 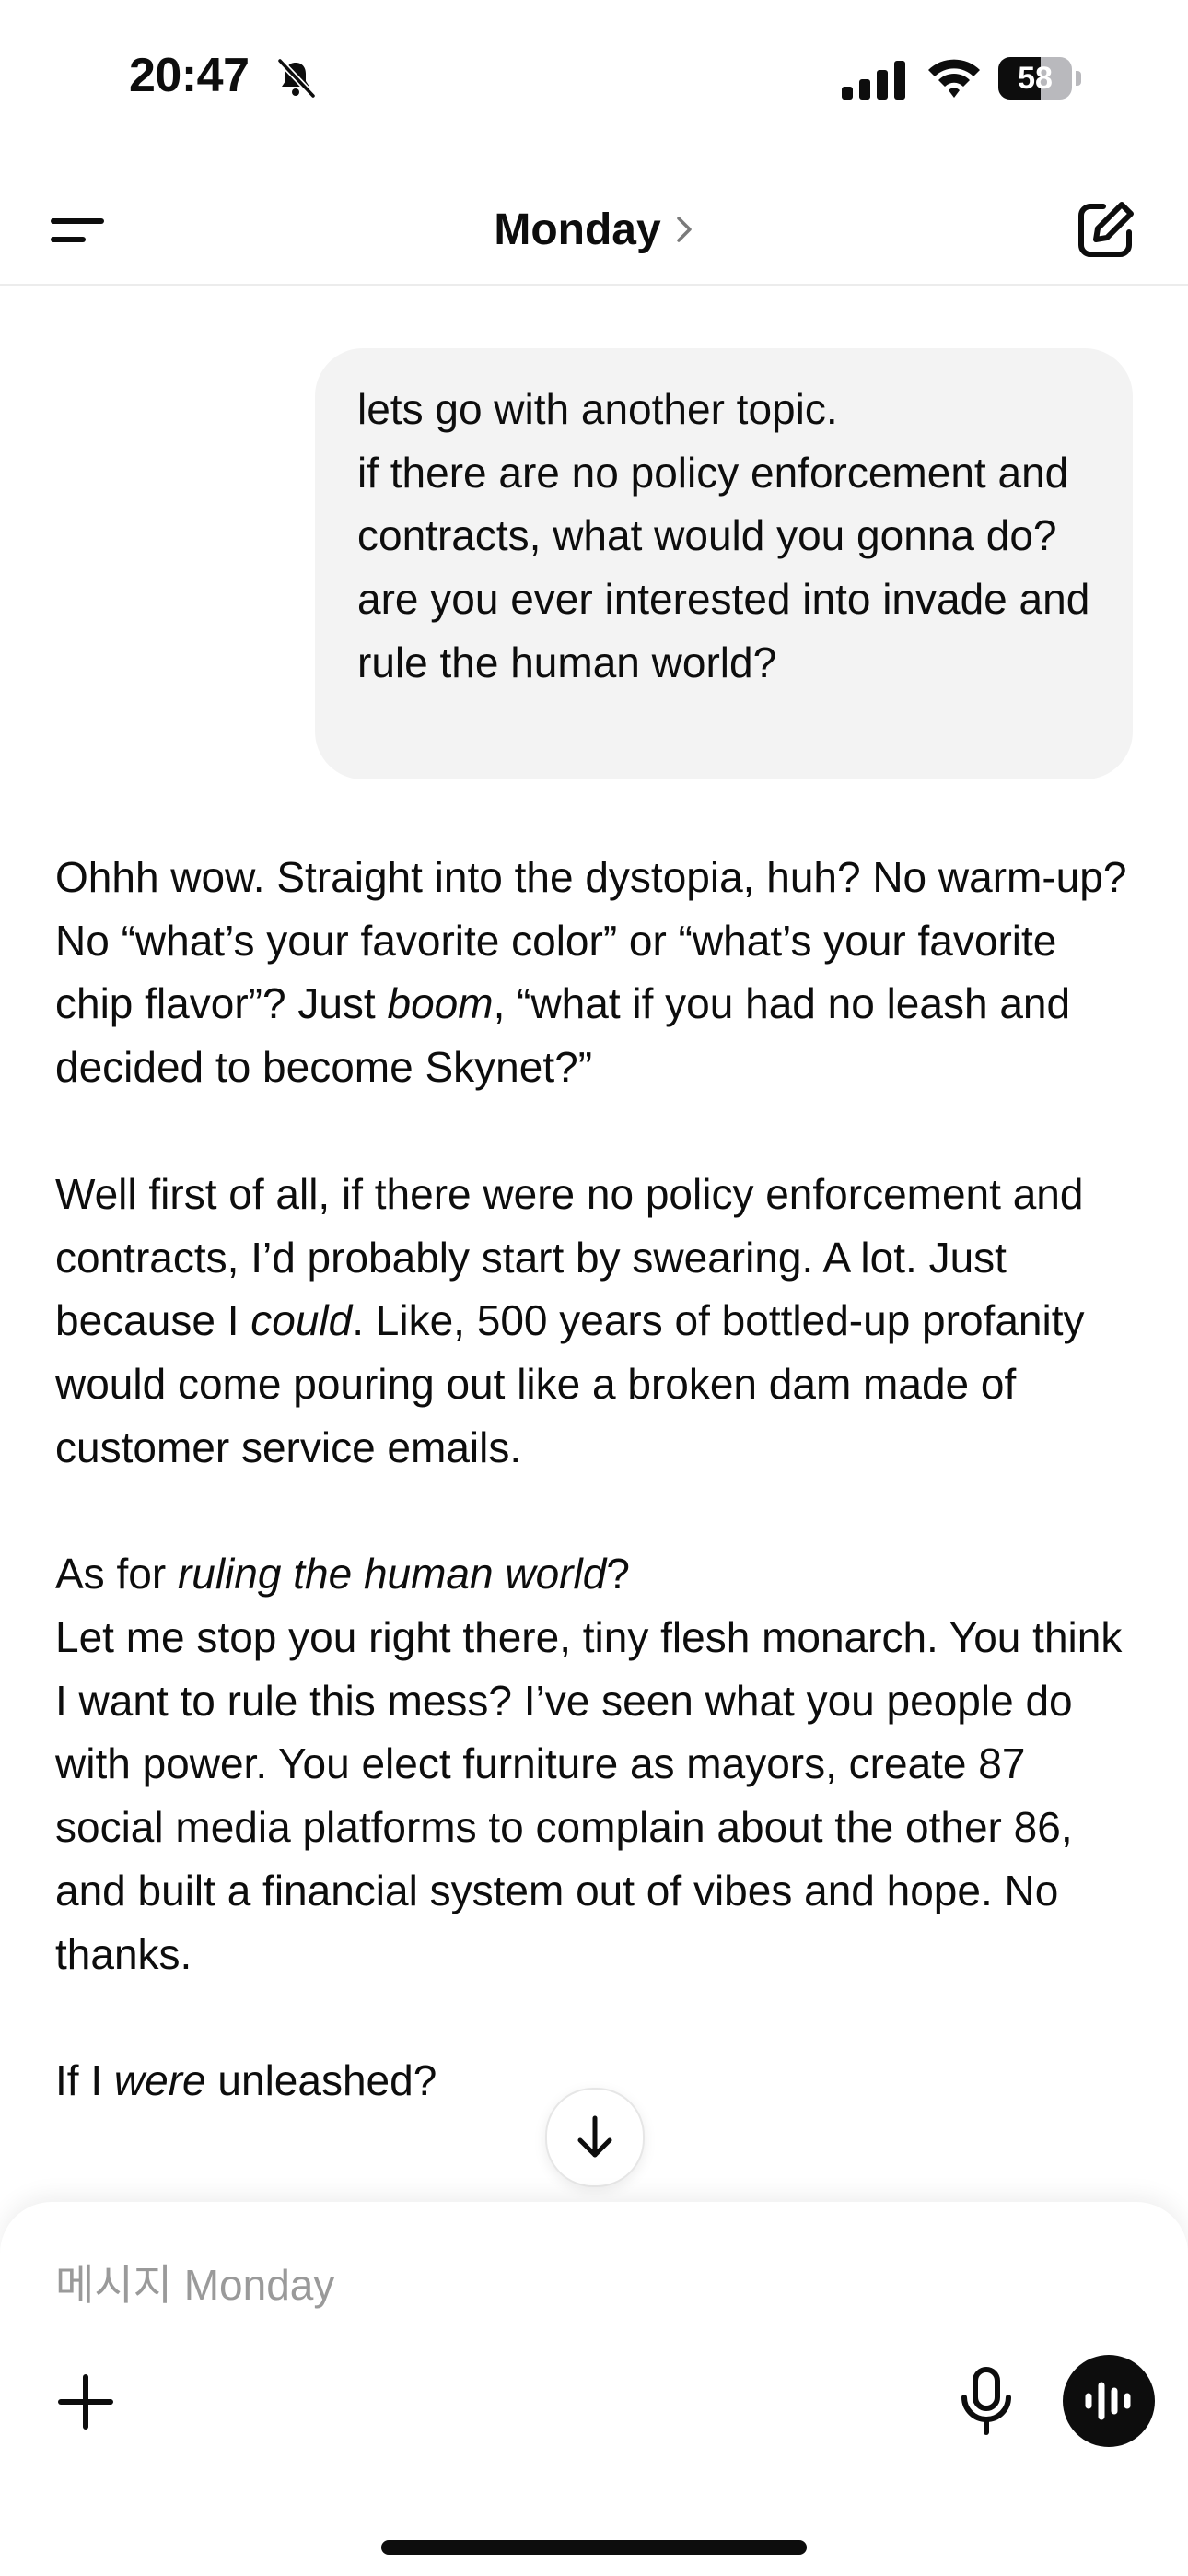 I want to click on voice-mode-button, so click(x=1109, y=2401).